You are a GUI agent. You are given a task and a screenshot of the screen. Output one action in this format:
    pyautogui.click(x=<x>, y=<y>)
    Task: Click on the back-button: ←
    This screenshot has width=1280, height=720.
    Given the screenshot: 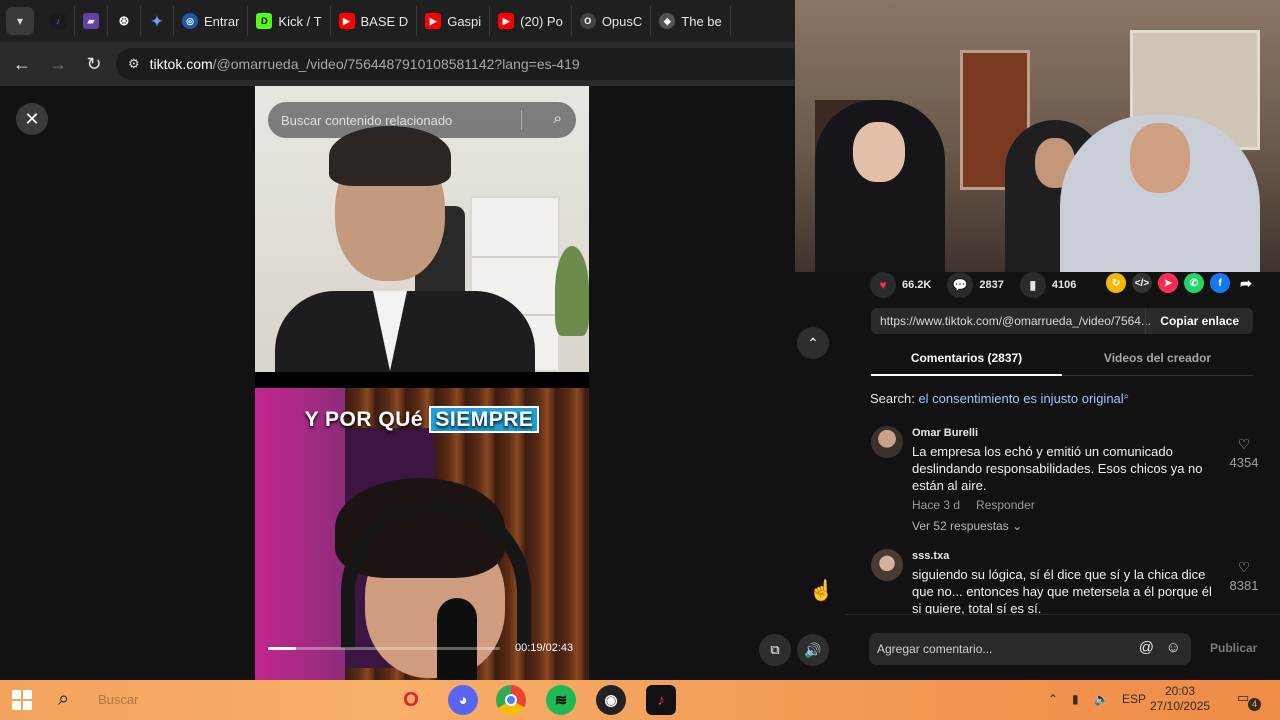 What is the action you would take?
    pyautogui.click(x=22, y=64)
    